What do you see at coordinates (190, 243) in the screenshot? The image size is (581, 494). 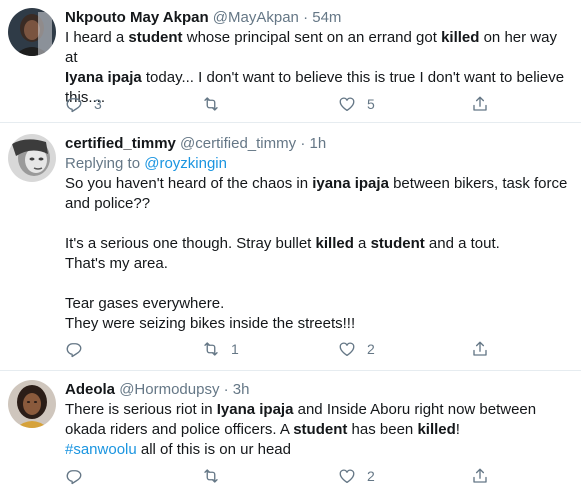 I see `text-segment: It's a serious one though. Stray bullet` at bounding box center [190, 243].